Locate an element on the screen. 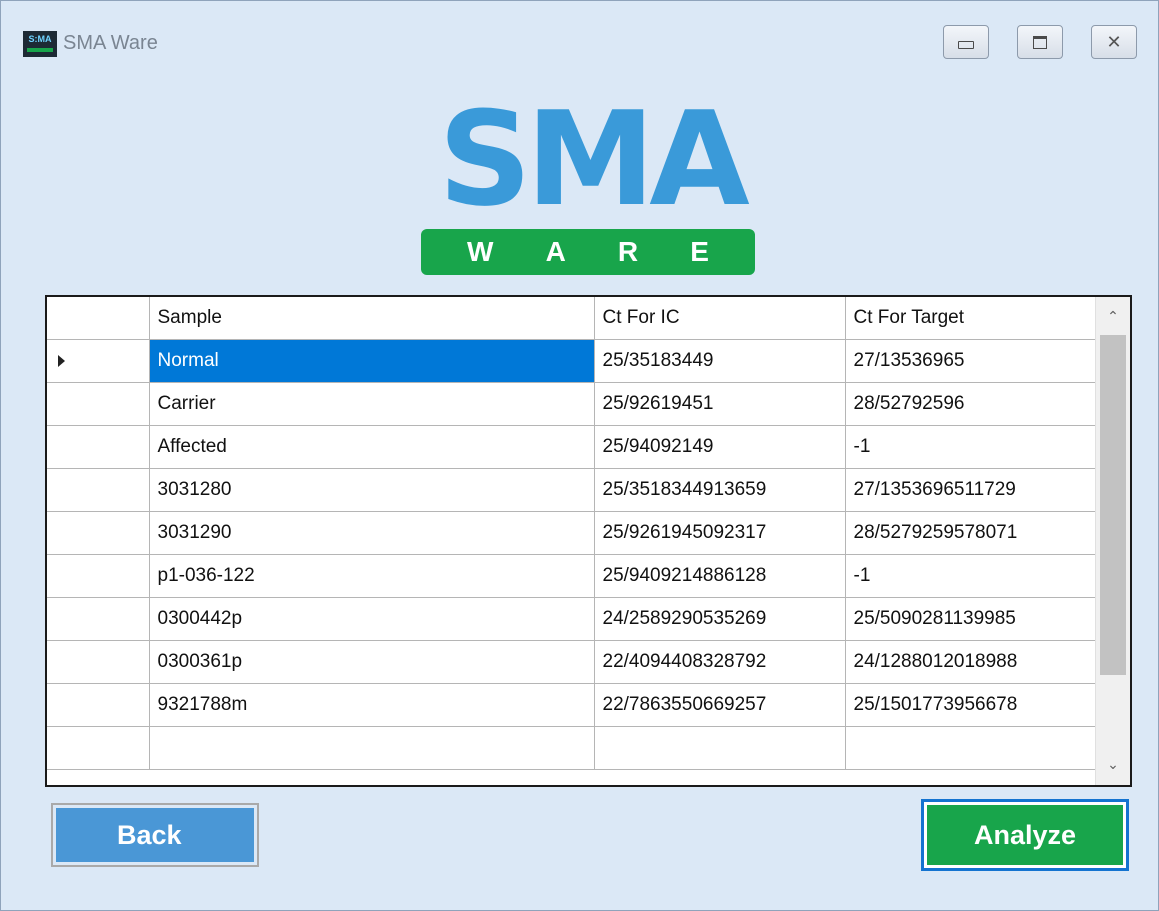  table-row: 0300361p 22/4094408328792 24/1288012018988 is located at coordinates (572, 661).